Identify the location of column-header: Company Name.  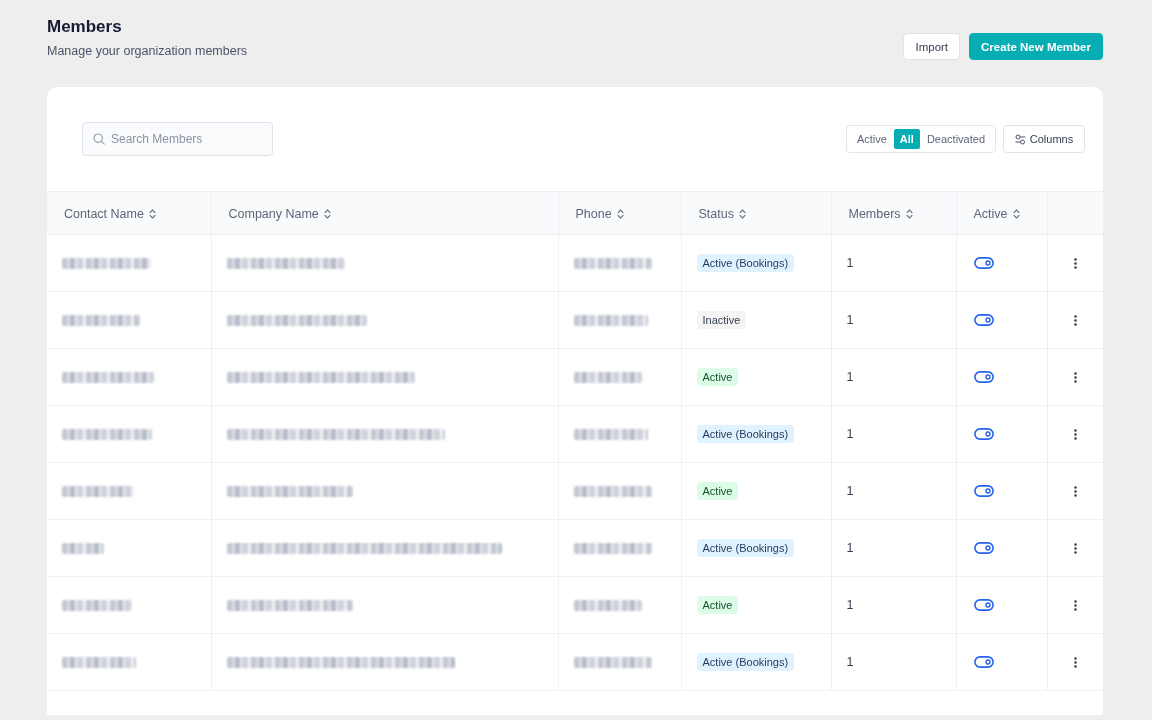
(279, 214).